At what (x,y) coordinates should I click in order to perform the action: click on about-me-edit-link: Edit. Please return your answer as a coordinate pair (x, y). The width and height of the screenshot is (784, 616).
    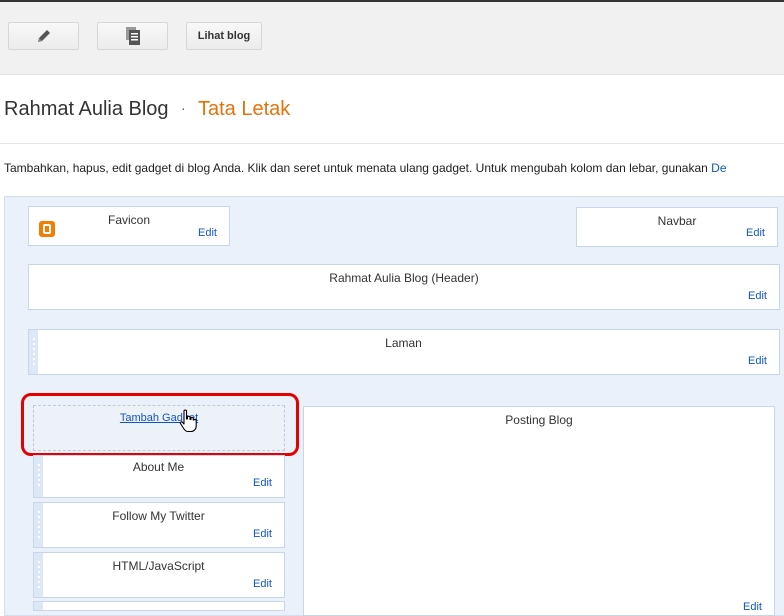
    Looking at the image, I should click on (262, 483).